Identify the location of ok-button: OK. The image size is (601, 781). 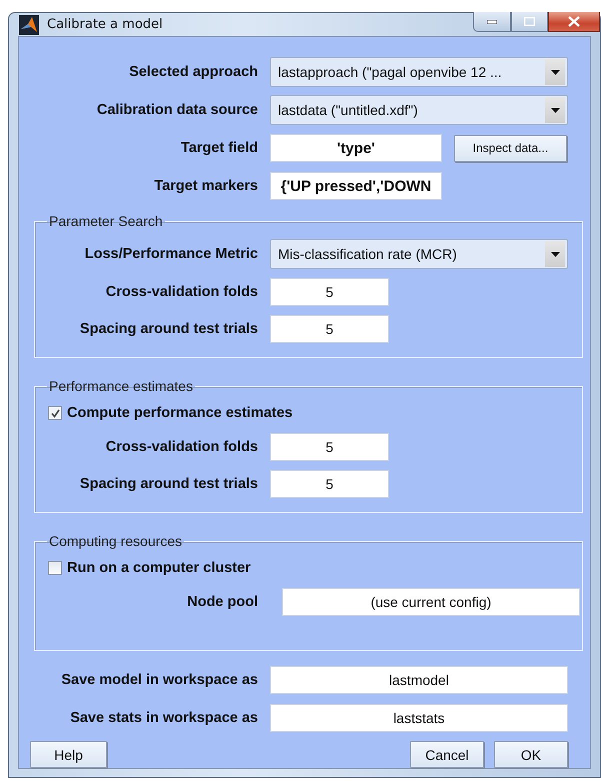
(531, 754).